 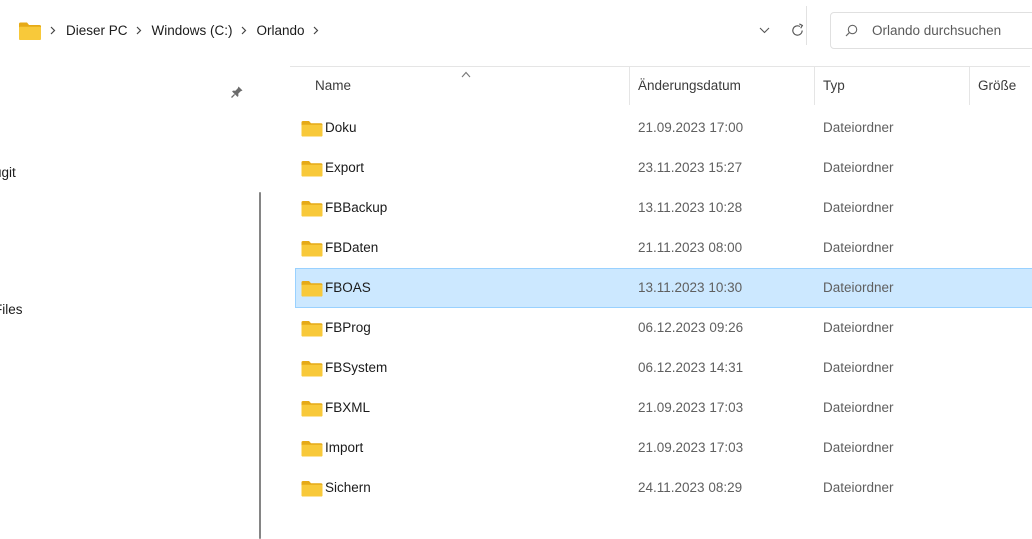 I want to click on file-row: Import 21.09.2023 17:03 Dateiordner, so click(x=663, y=448).